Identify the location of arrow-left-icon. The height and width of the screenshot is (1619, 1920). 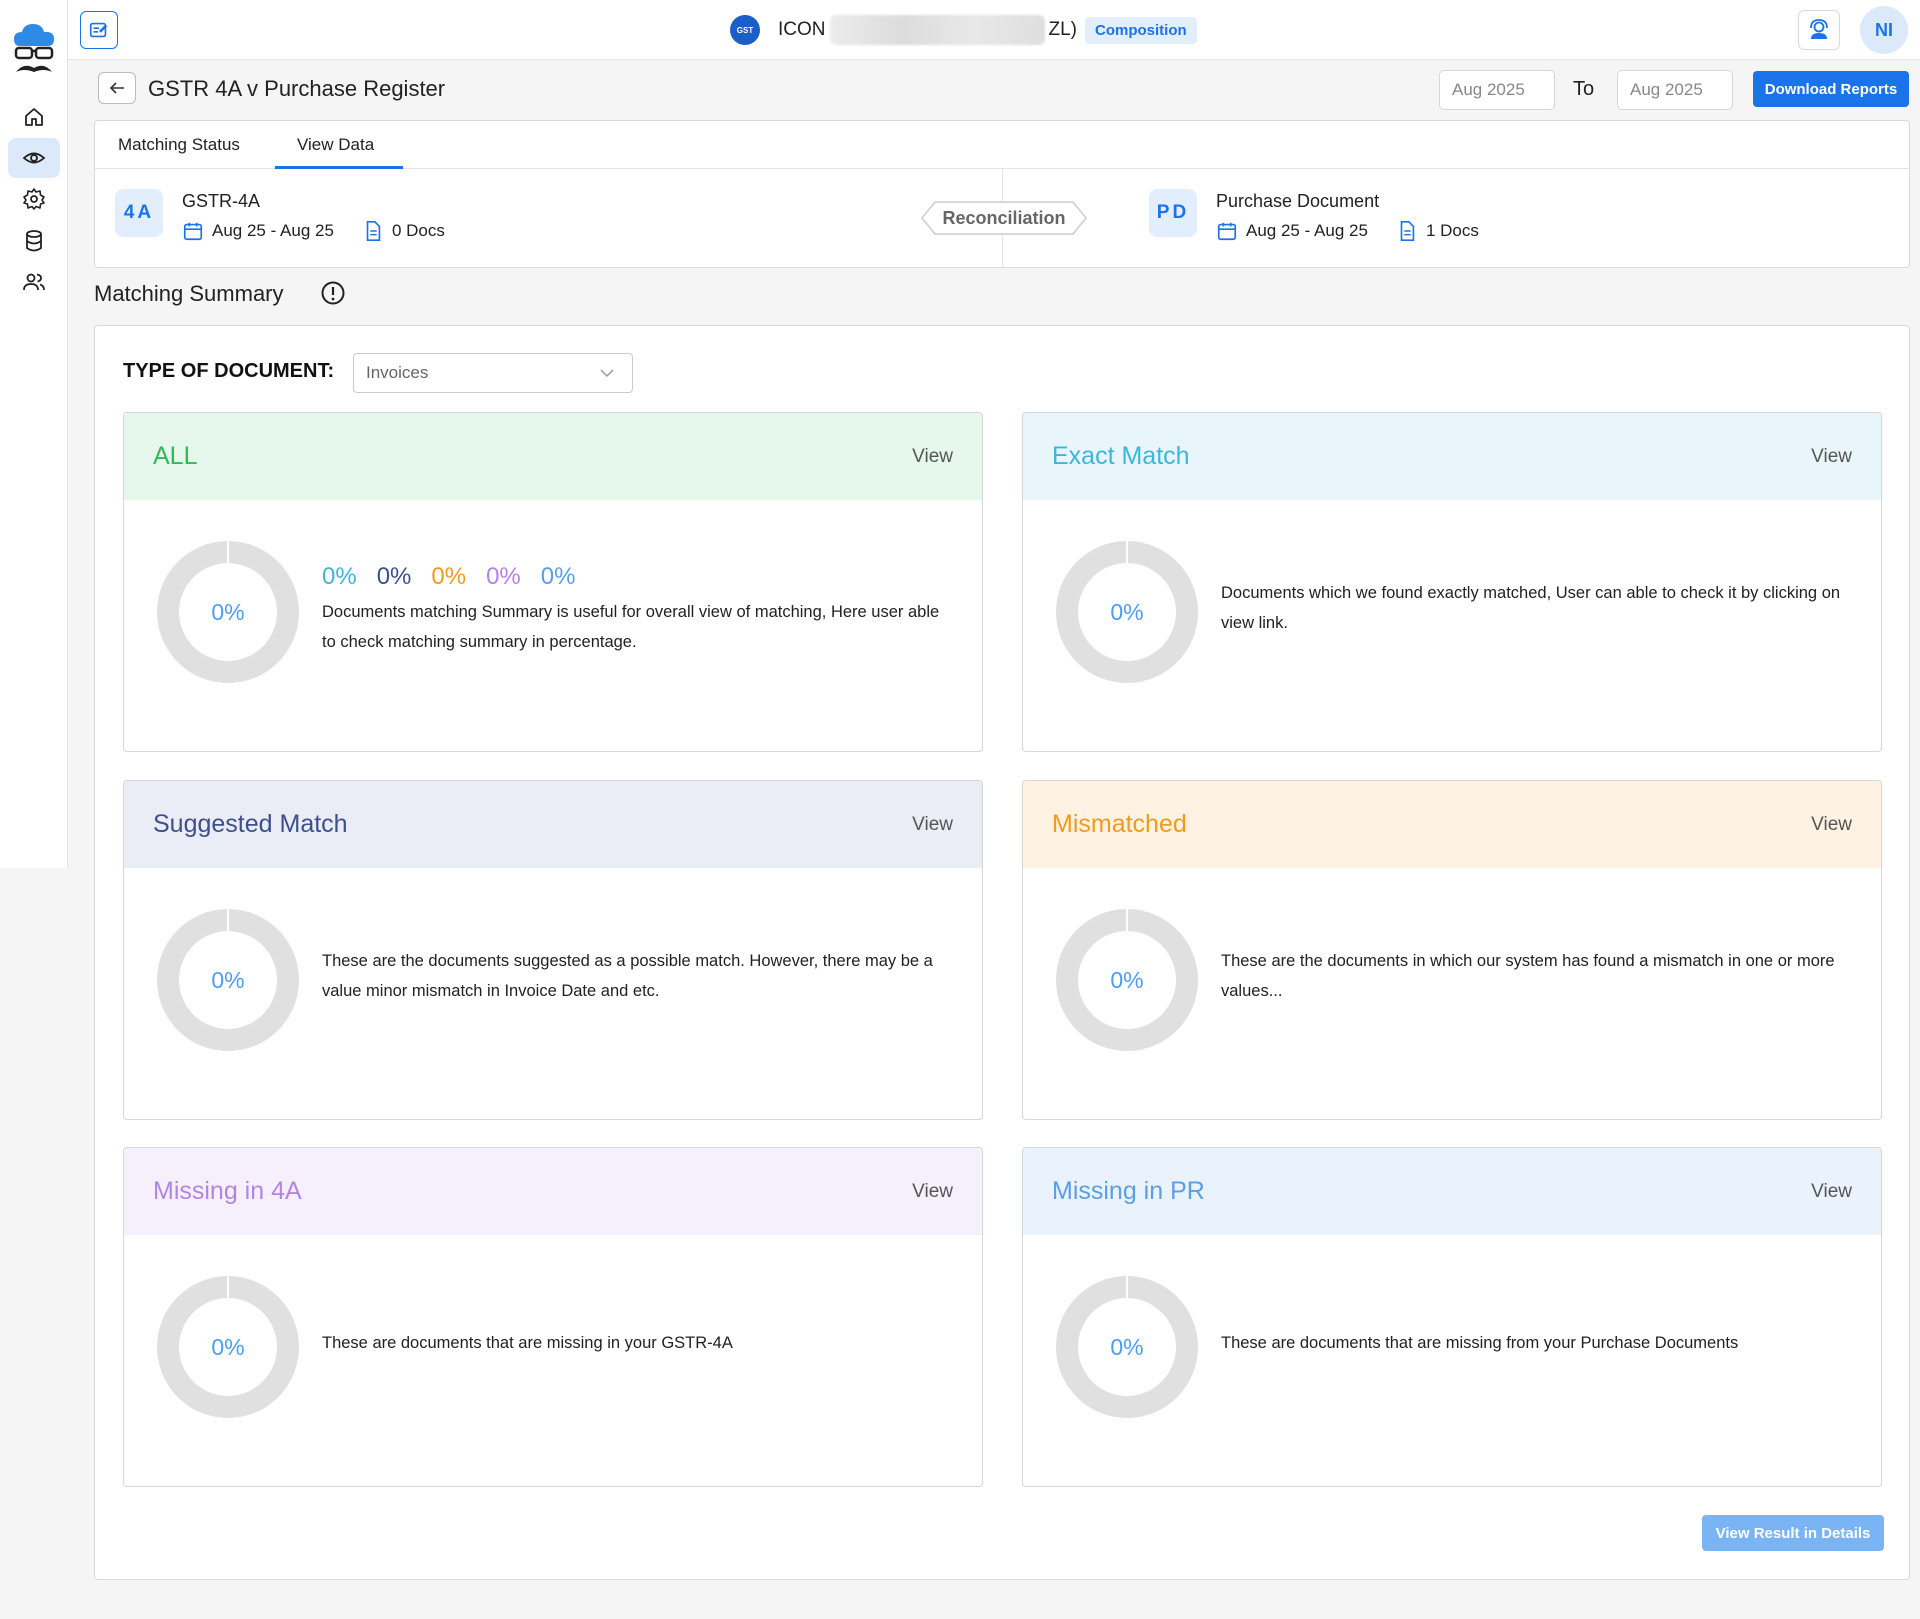
(116, 88).